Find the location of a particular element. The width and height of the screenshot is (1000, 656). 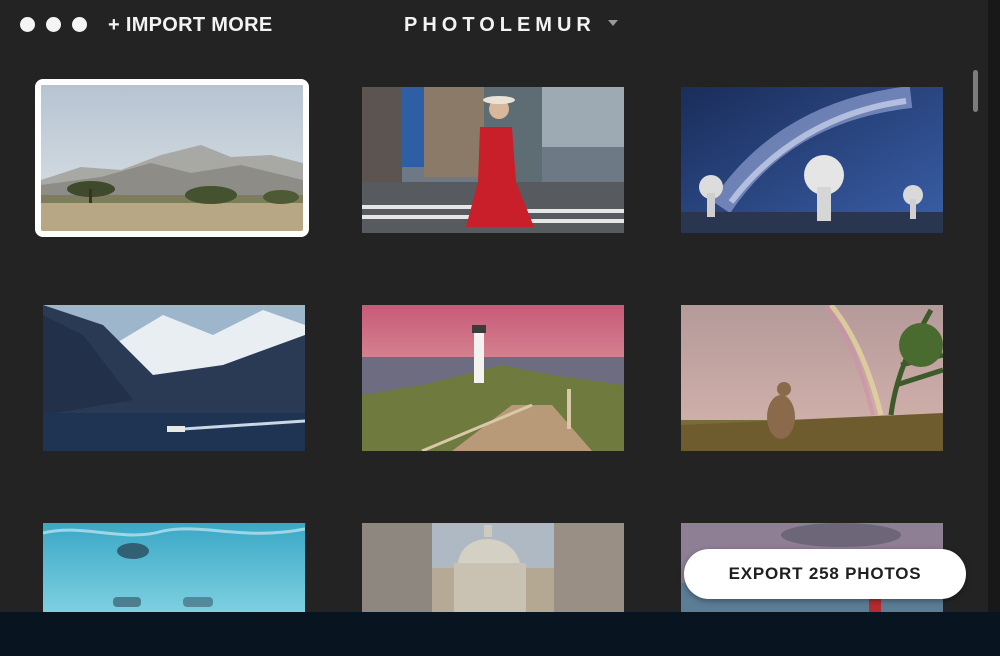

photo-thumbnail-mountain-lake-boat is located at coordinates (174, 378).